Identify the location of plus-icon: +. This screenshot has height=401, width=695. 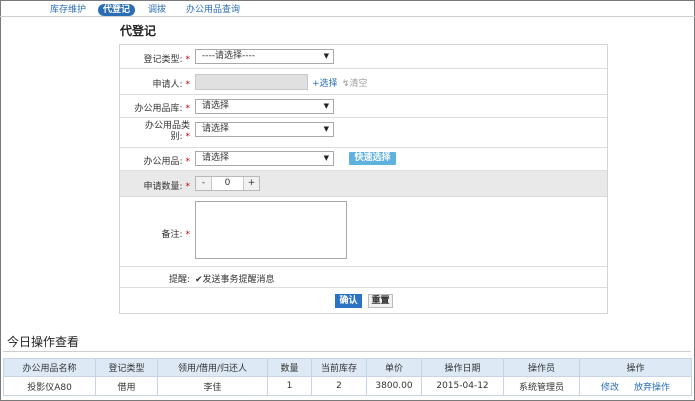
(316, 84).